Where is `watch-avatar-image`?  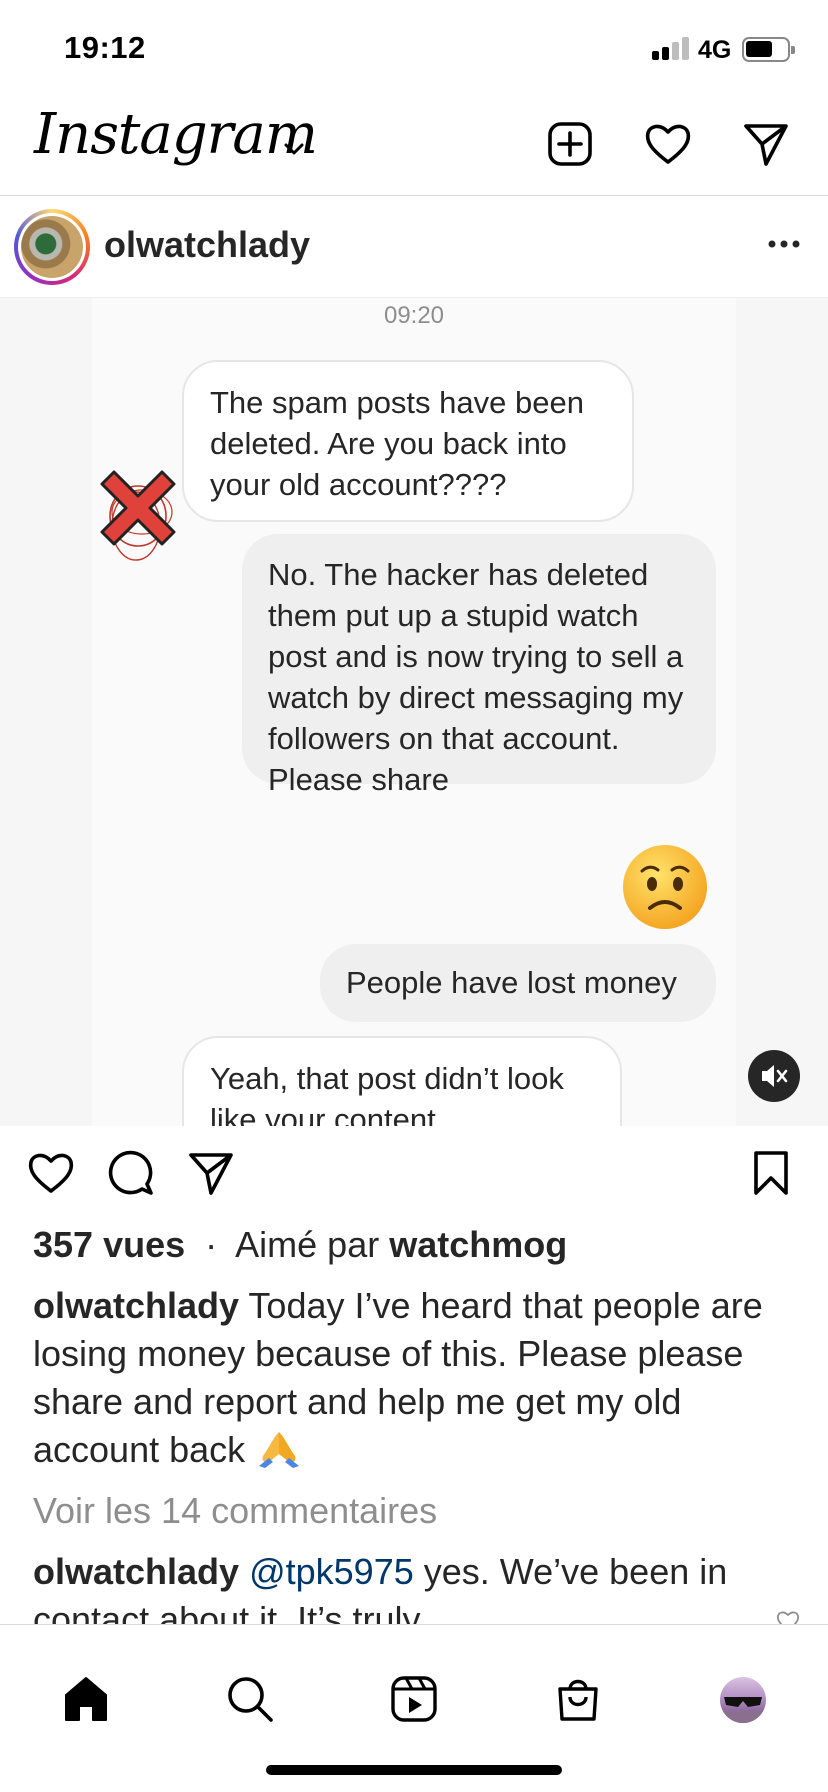
watch-avatar-image is located at coordinates (52, 247).